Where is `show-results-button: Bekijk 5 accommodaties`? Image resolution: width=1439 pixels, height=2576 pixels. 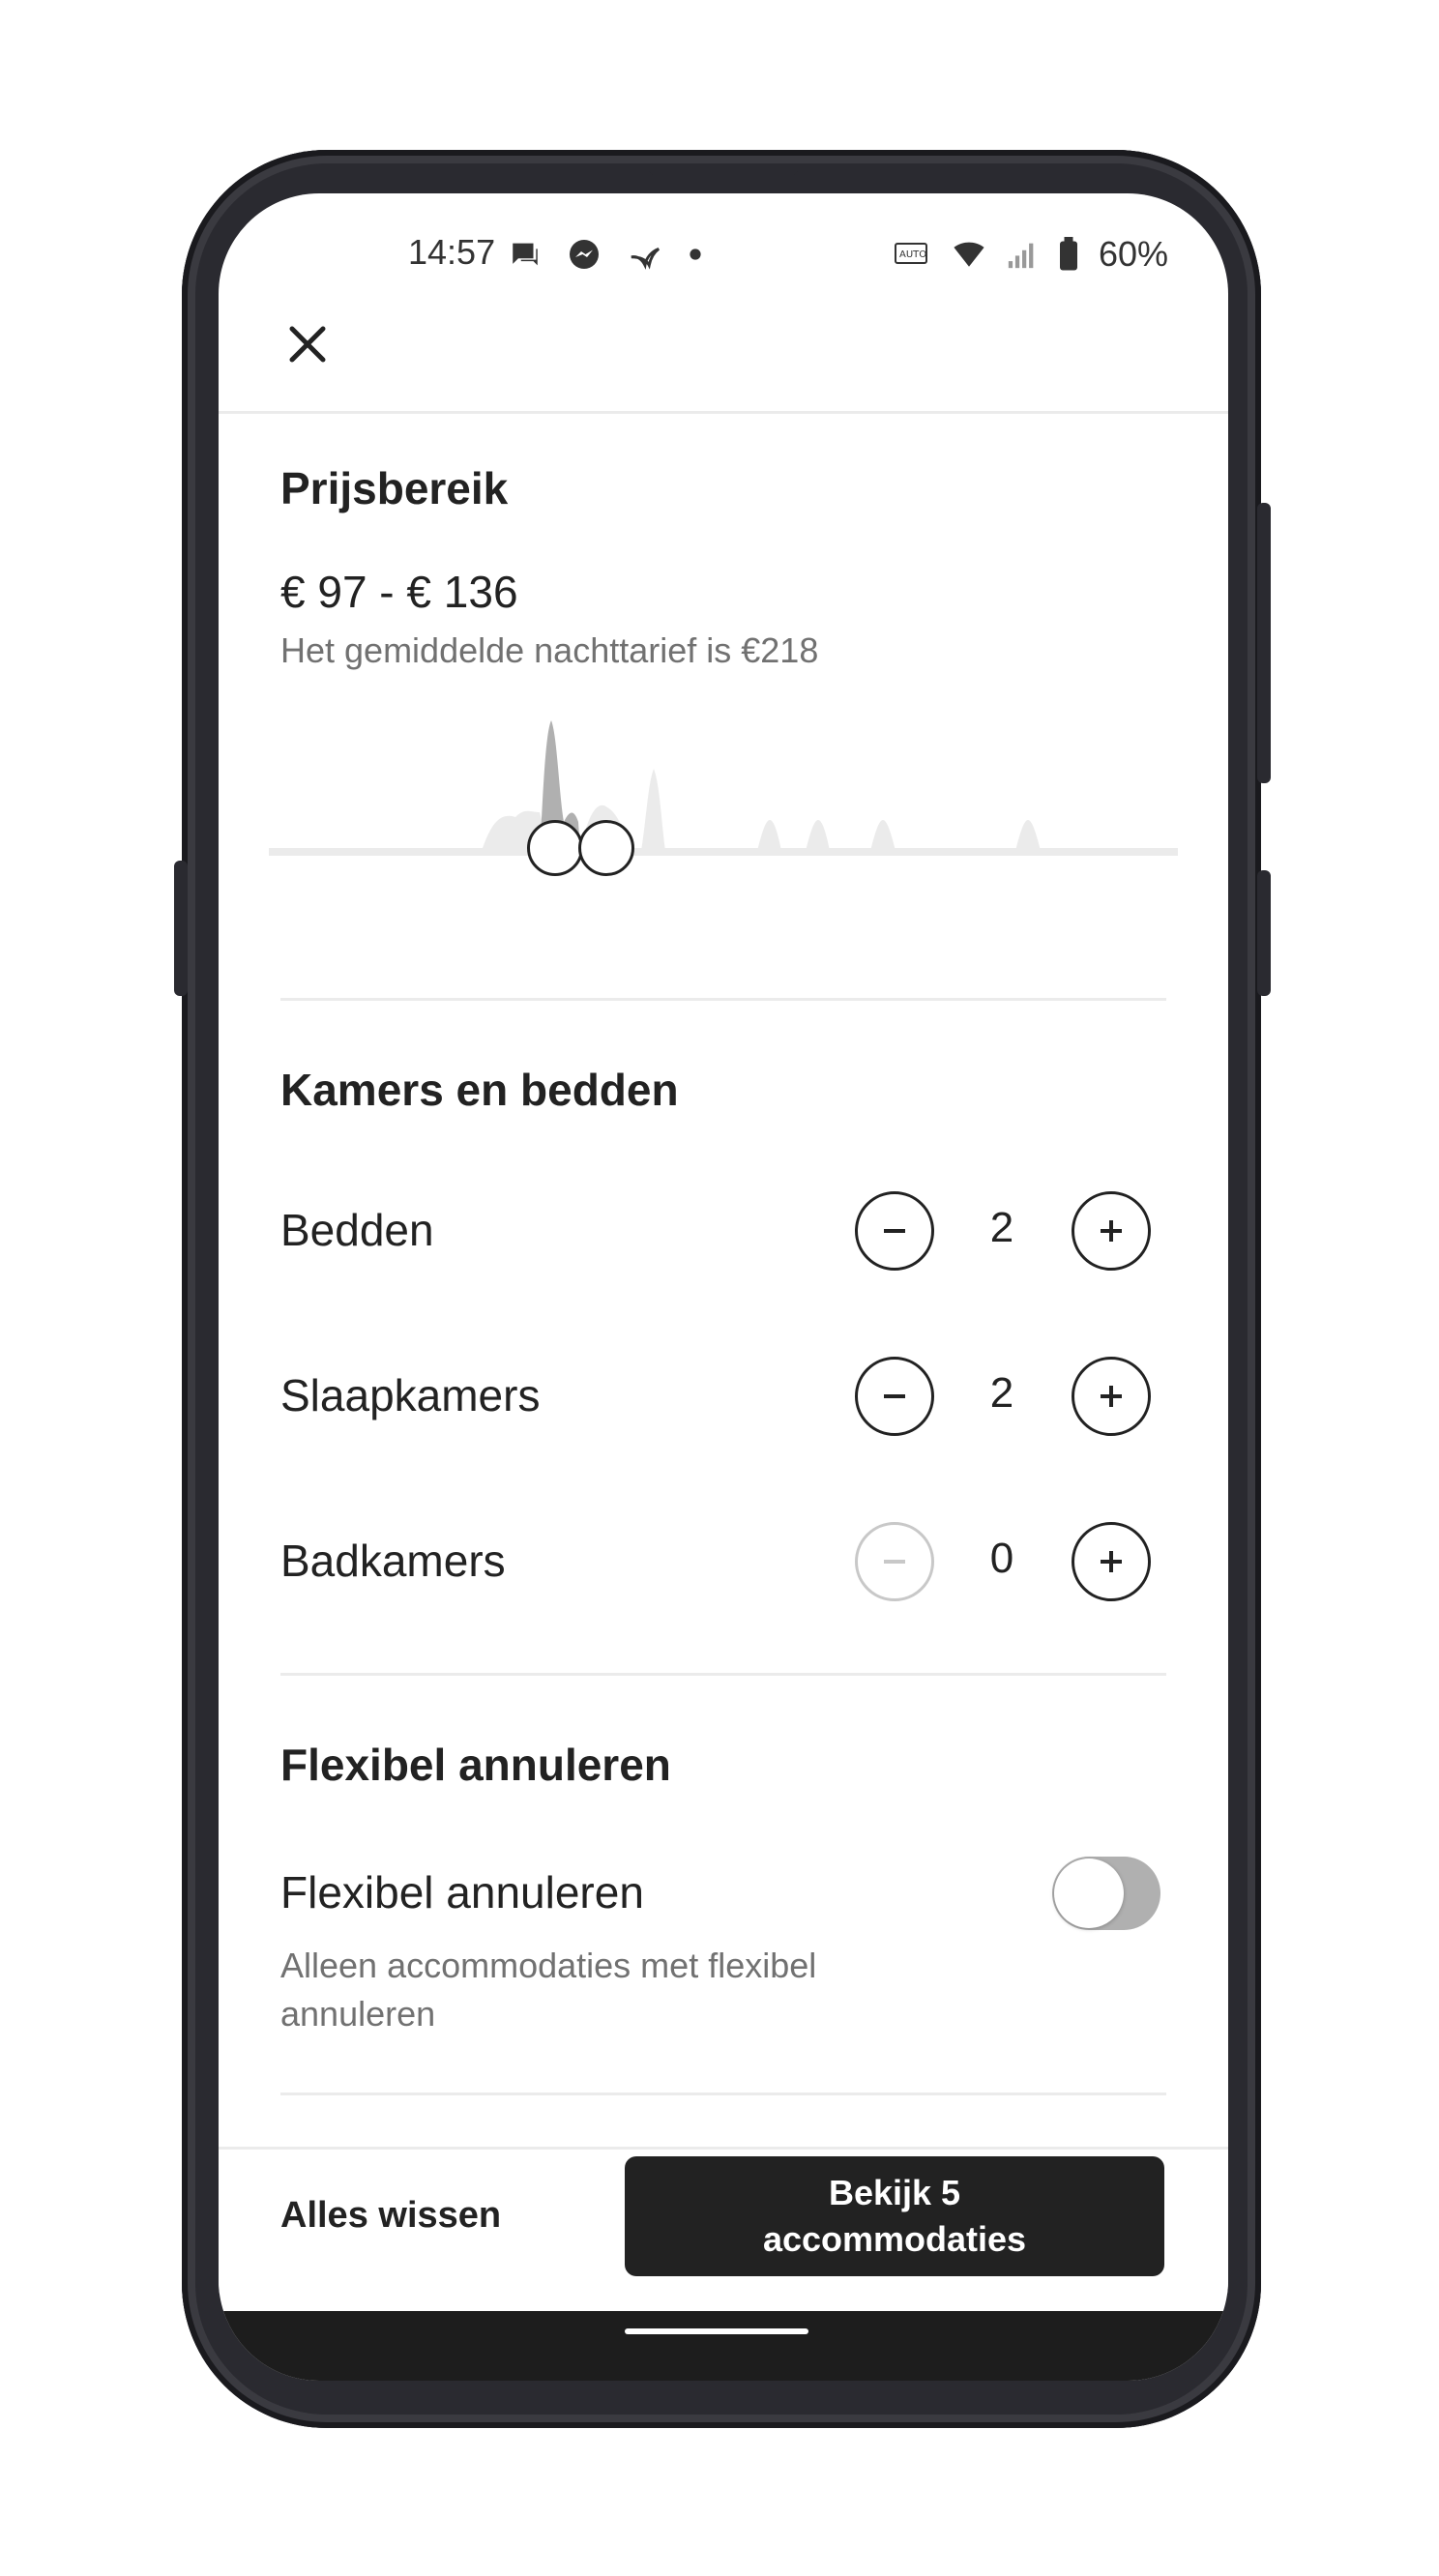
show-results-button: Bekijk 5 accommodaties is located at coordinates (894, 2216).